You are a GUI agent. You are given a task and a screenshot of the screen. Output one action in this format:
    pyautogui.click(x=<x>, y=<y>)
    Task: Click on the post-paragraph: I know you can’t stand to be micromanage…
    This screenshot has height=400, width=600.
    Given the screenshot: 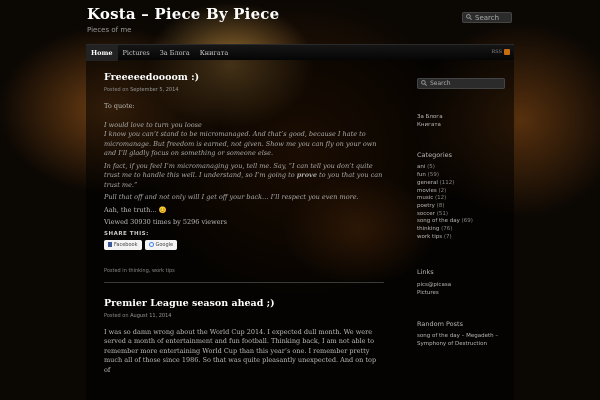 What is the action you would take?
    pyautogui.click(x=240, y=143)
    